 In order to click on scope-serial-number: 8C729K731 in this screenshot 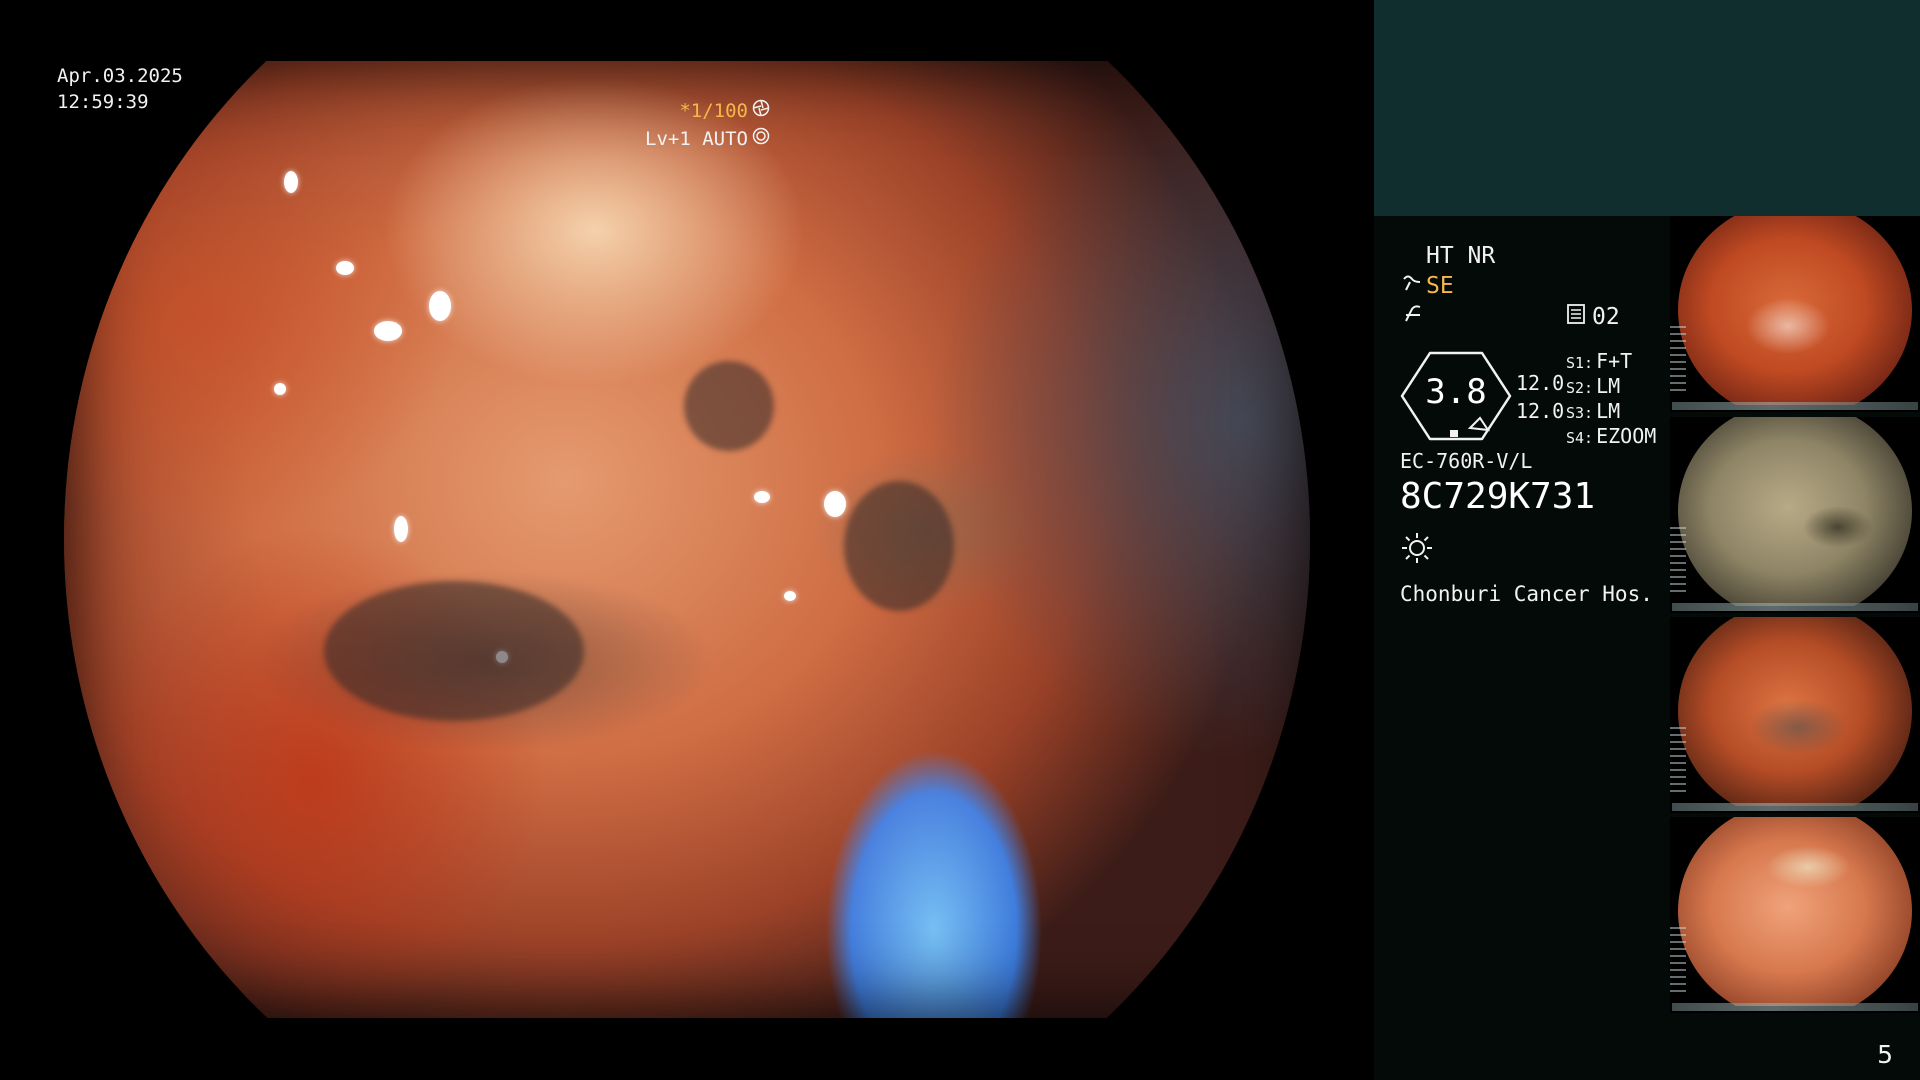, I will do `click(1498, 496)`.